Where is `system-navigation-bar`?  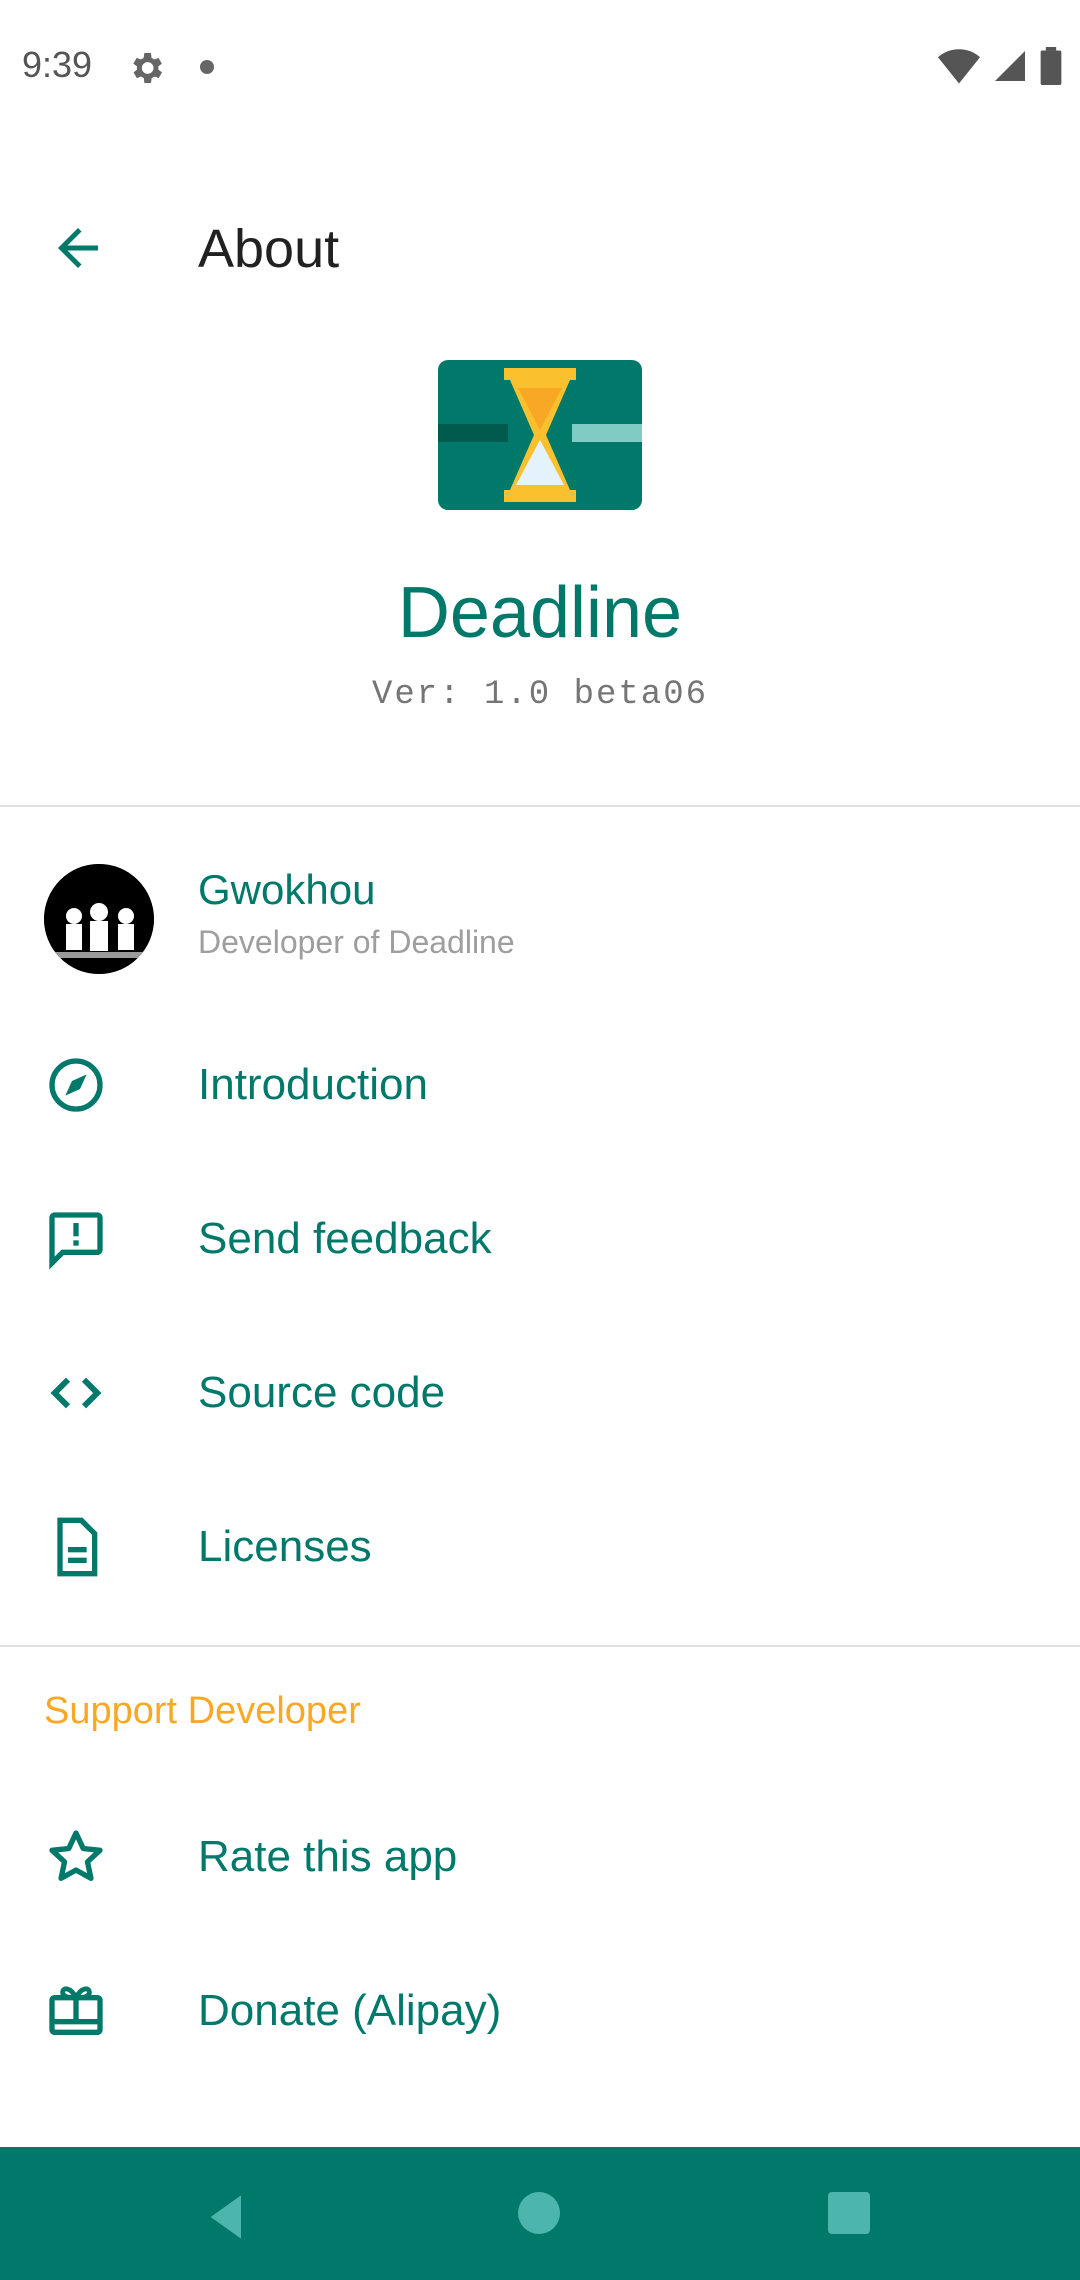
system-navigation-bar is located at coordinates (540, 2213).